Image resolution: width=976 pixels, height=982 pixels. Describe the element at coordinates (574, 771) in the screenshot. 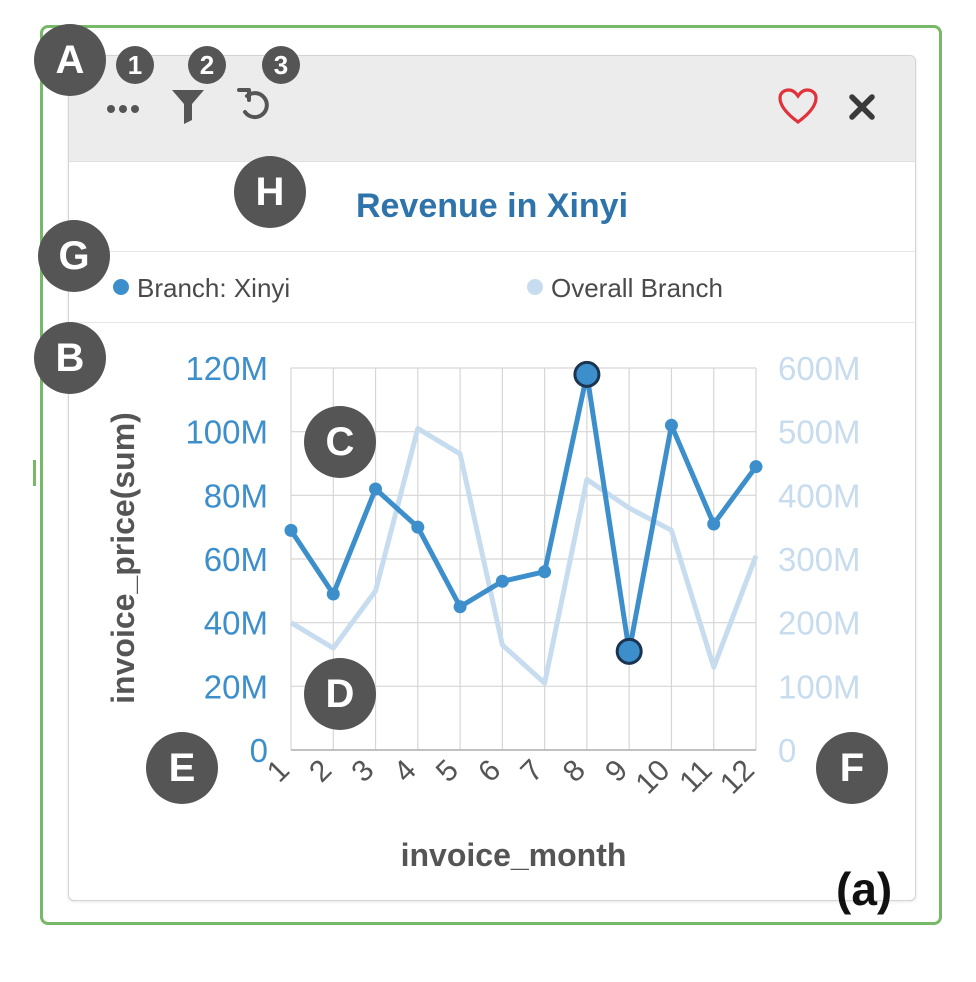

I see `x-tick-label: 8` at that location.